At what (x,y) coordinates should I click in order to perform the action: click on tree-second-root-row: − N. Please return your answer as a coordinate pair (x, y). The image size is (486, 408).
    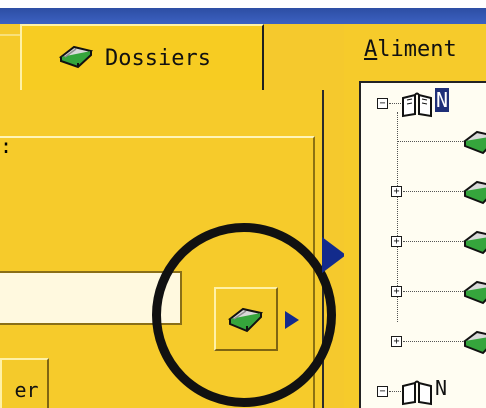
    Looking at the image, I should click on (423, 389).